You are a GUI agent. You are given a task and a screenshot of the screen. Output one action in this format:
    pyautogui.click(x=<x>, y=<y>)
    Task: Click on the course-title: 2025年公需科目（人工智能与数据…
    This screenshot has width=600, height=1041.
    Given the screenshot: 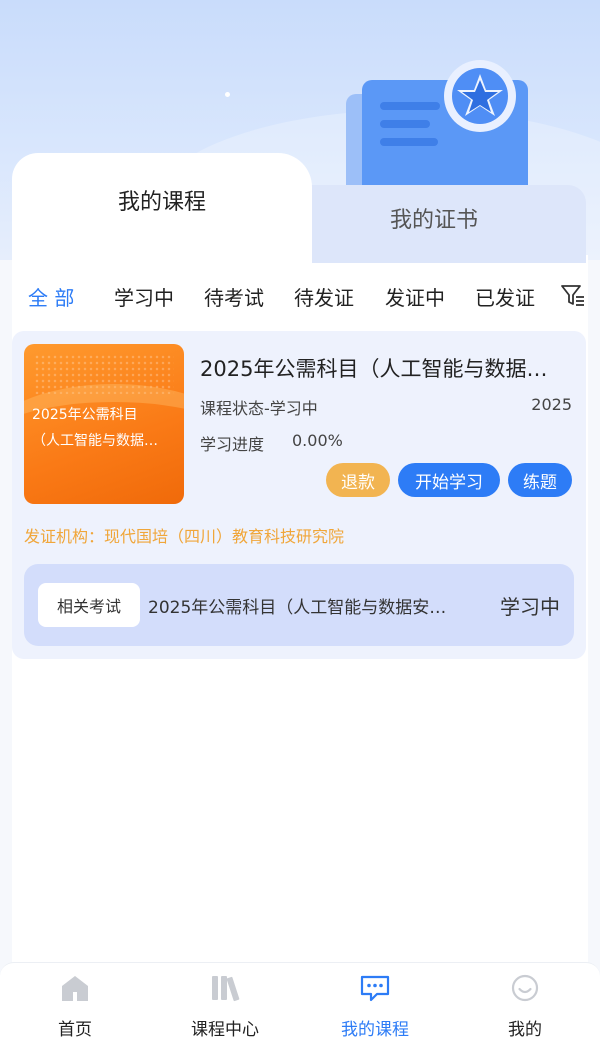 What is the action you would take?
    pyautogui.click(x=373, y=368)
    